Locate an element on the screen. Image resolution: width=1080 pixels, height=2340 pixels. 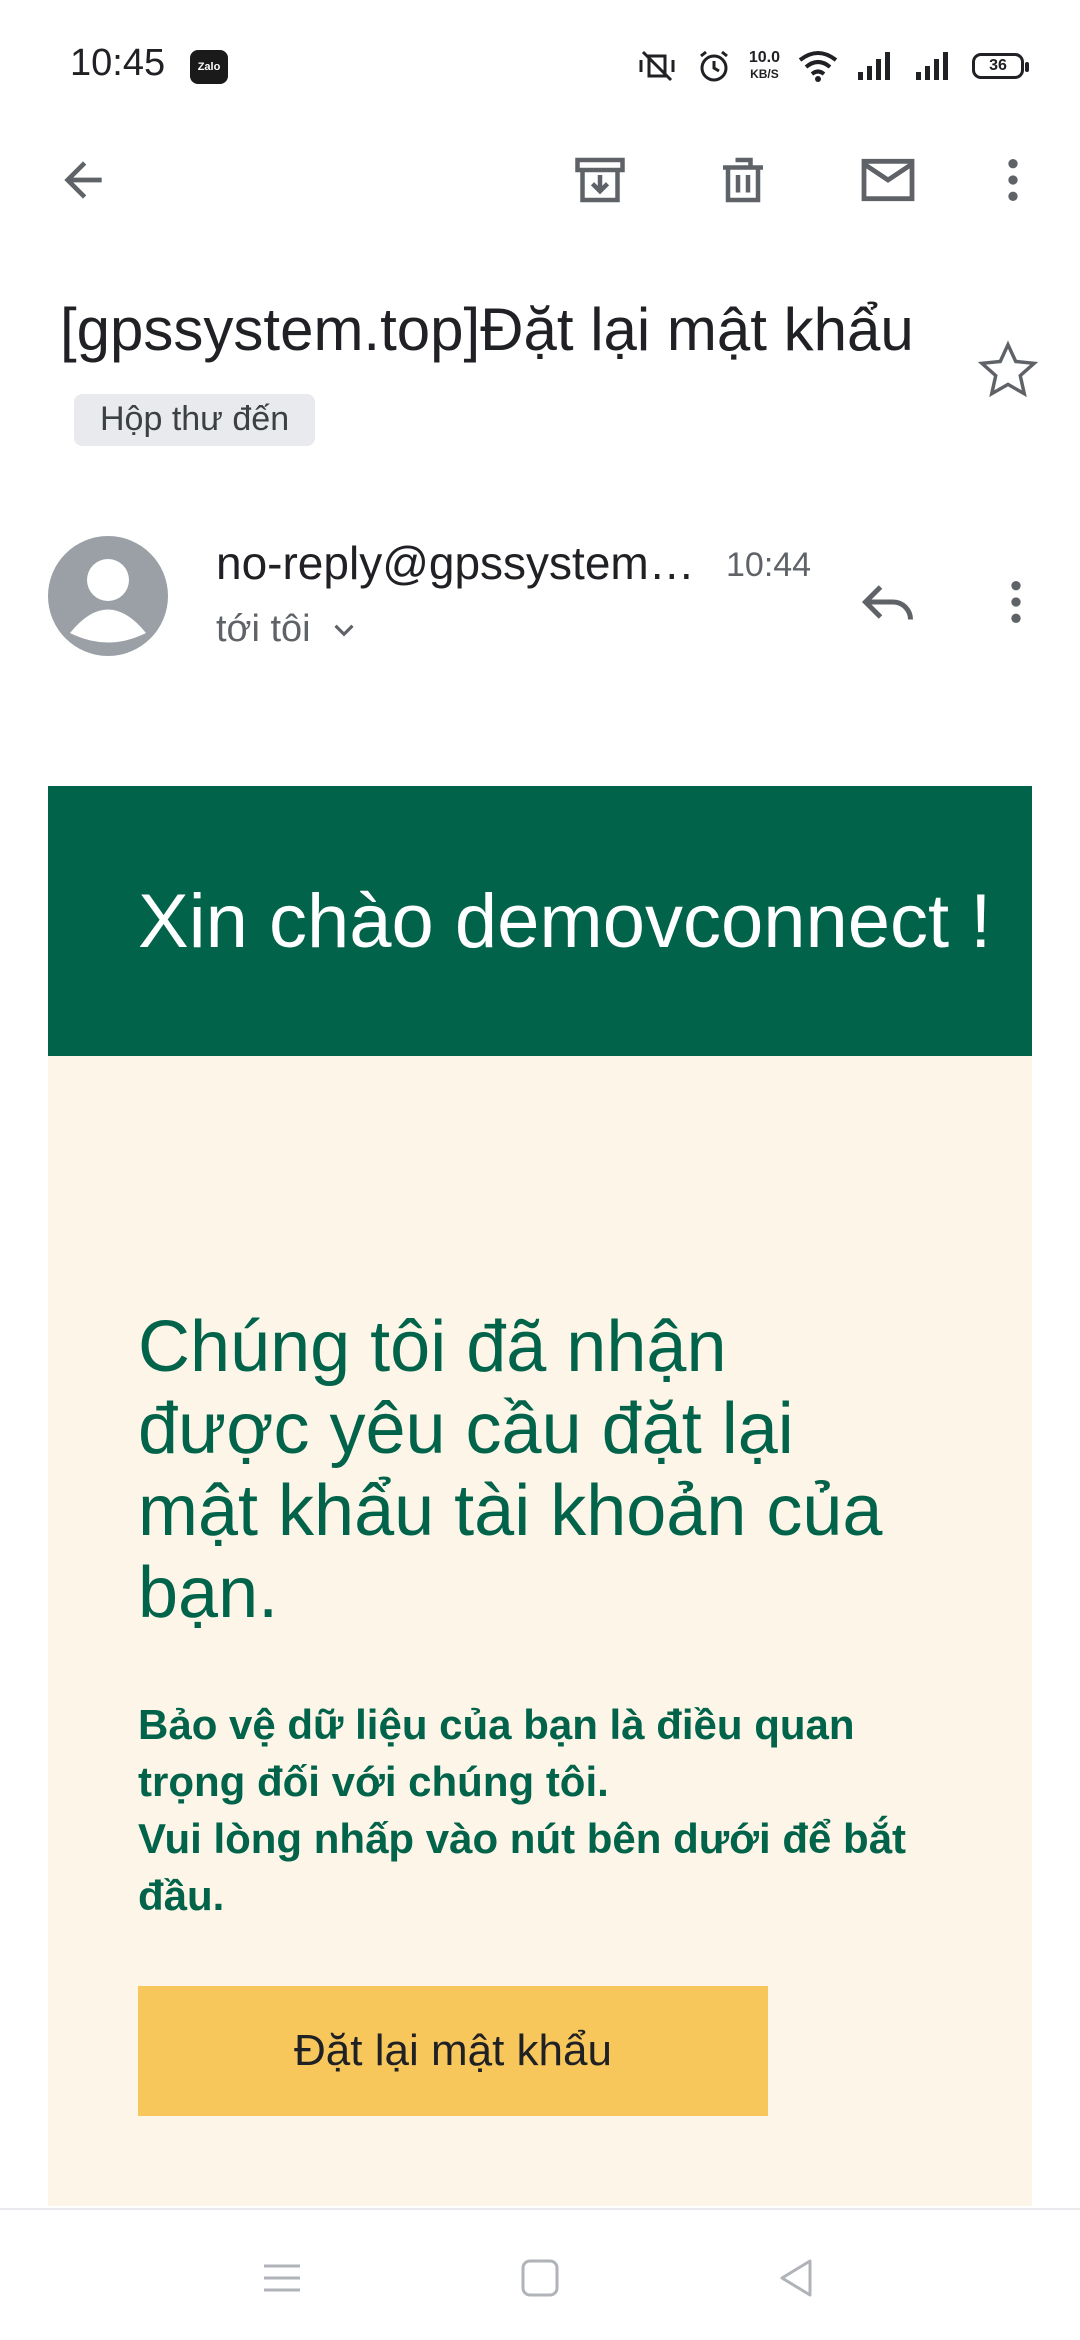
reply-button is located at coordinates (888, 602).